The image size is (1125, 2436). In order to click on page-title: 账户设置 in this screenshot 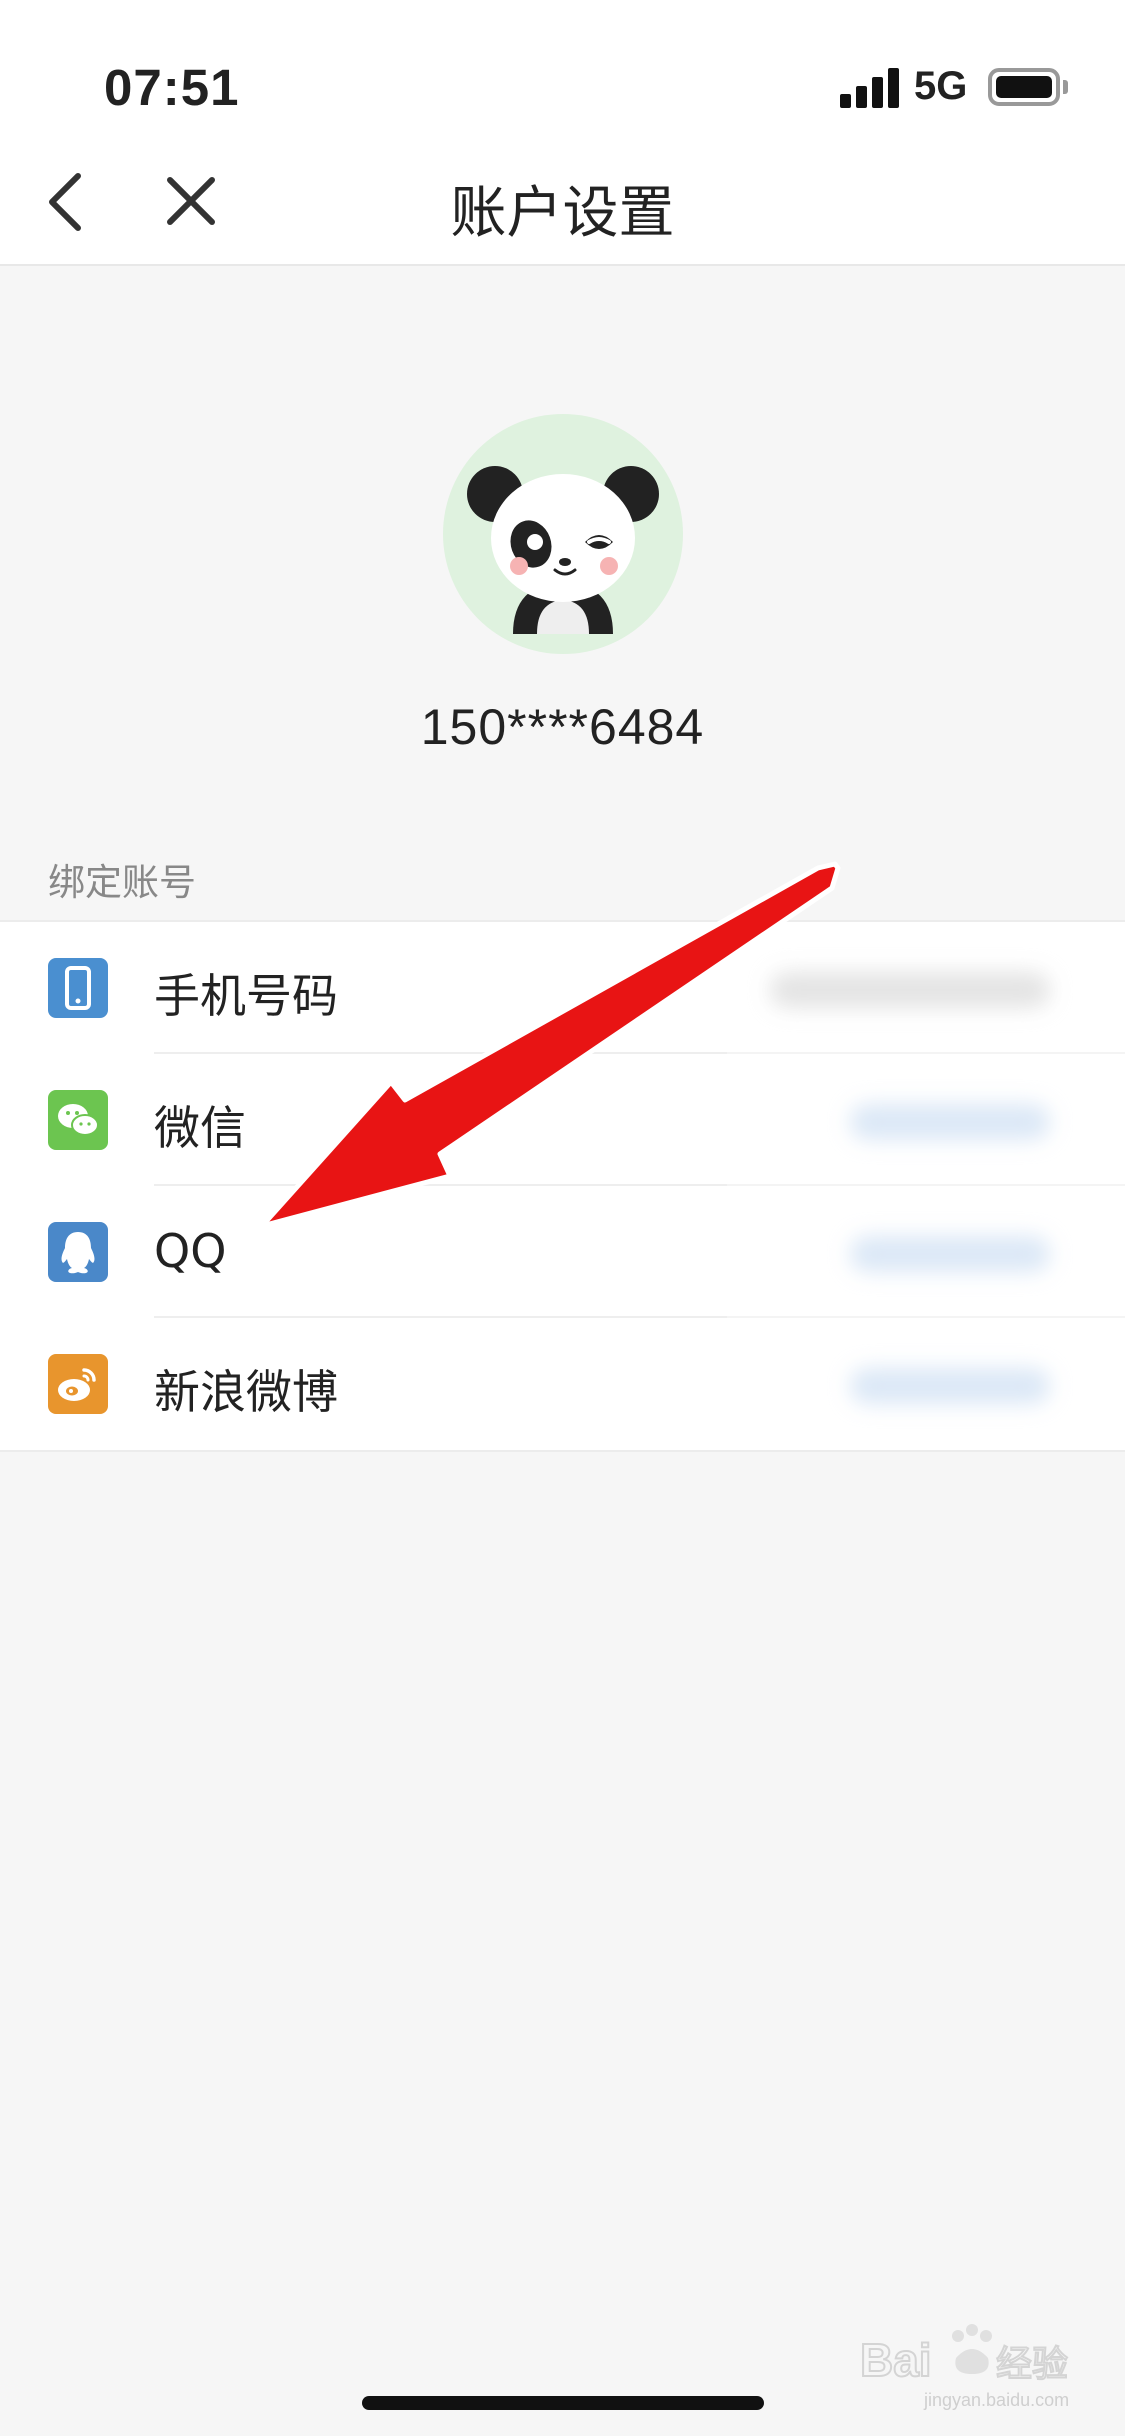, I will do `click(562, 213)`.